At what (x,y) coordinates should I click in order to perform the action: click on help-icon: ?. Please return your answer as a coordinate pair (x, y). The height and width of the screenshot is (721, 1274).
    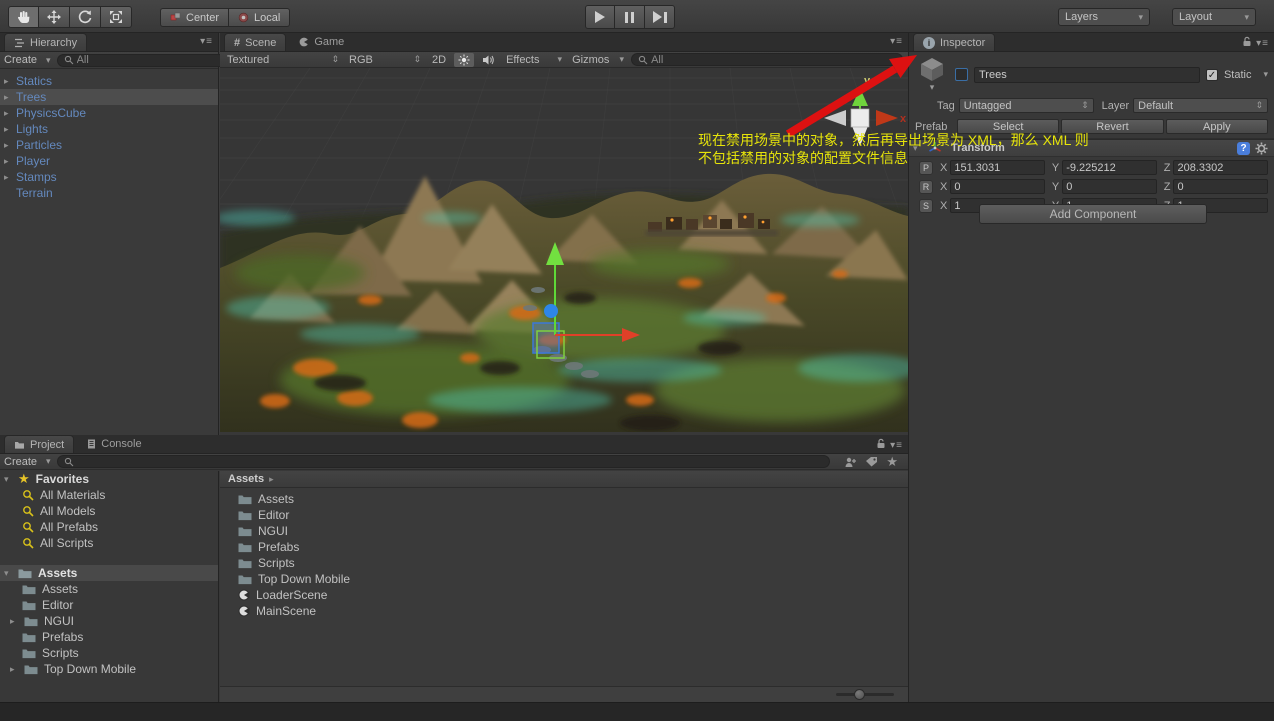
    Looking at the image, I should click on (1243, 148).